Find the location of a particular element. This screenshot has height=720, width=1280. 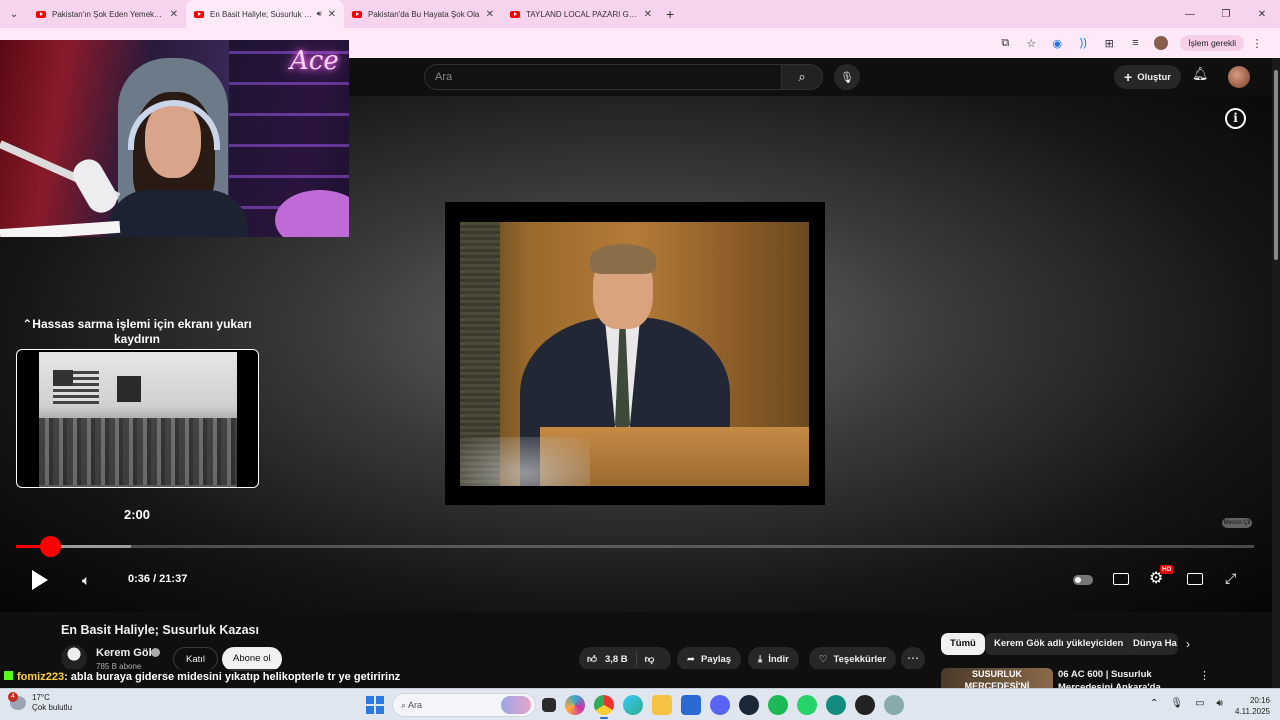

share-button: ➦ Paylaş is located at coordinates (709, 659).